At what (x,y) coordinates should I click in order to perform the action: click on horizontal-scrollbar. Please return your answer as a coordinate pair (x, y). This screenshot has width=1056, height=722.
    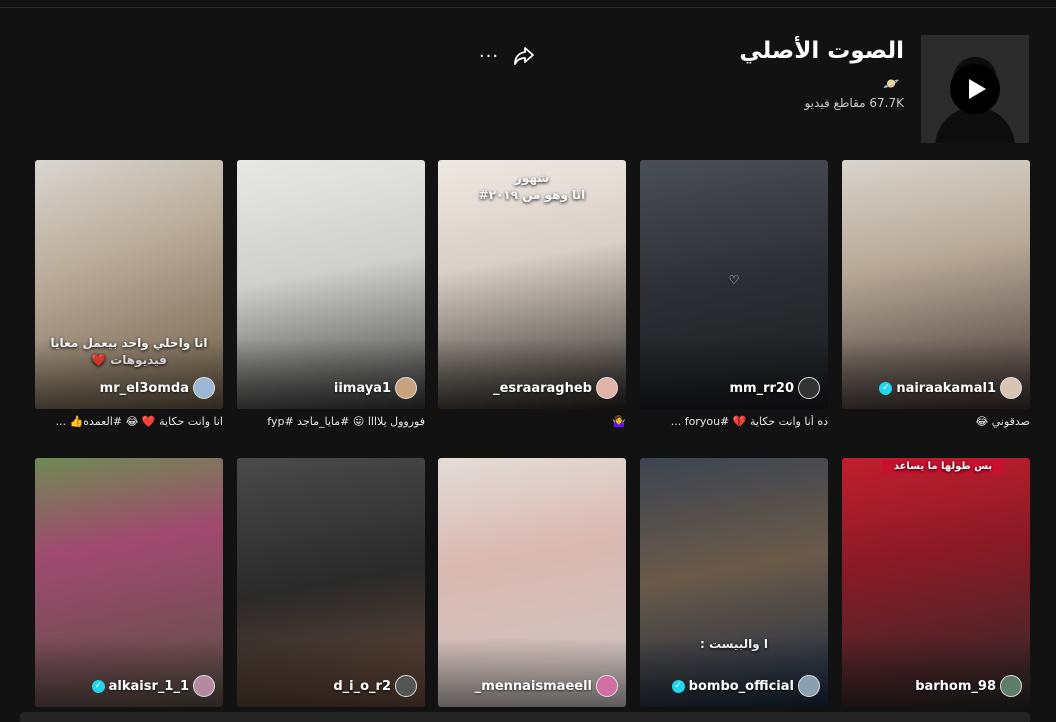
    Looking at the image, I should click on (525, 717).